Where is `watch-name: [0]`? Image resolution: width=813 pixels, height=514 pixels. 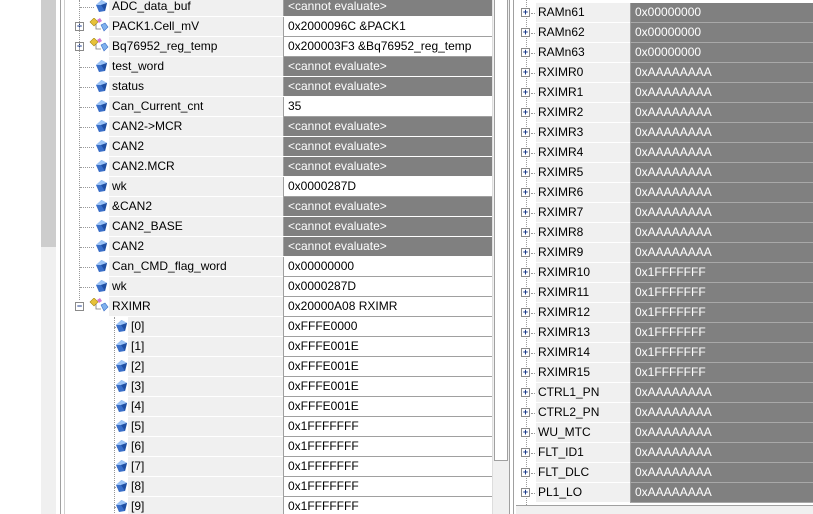
watch-name: [0] is located at coordinates (205, 326).